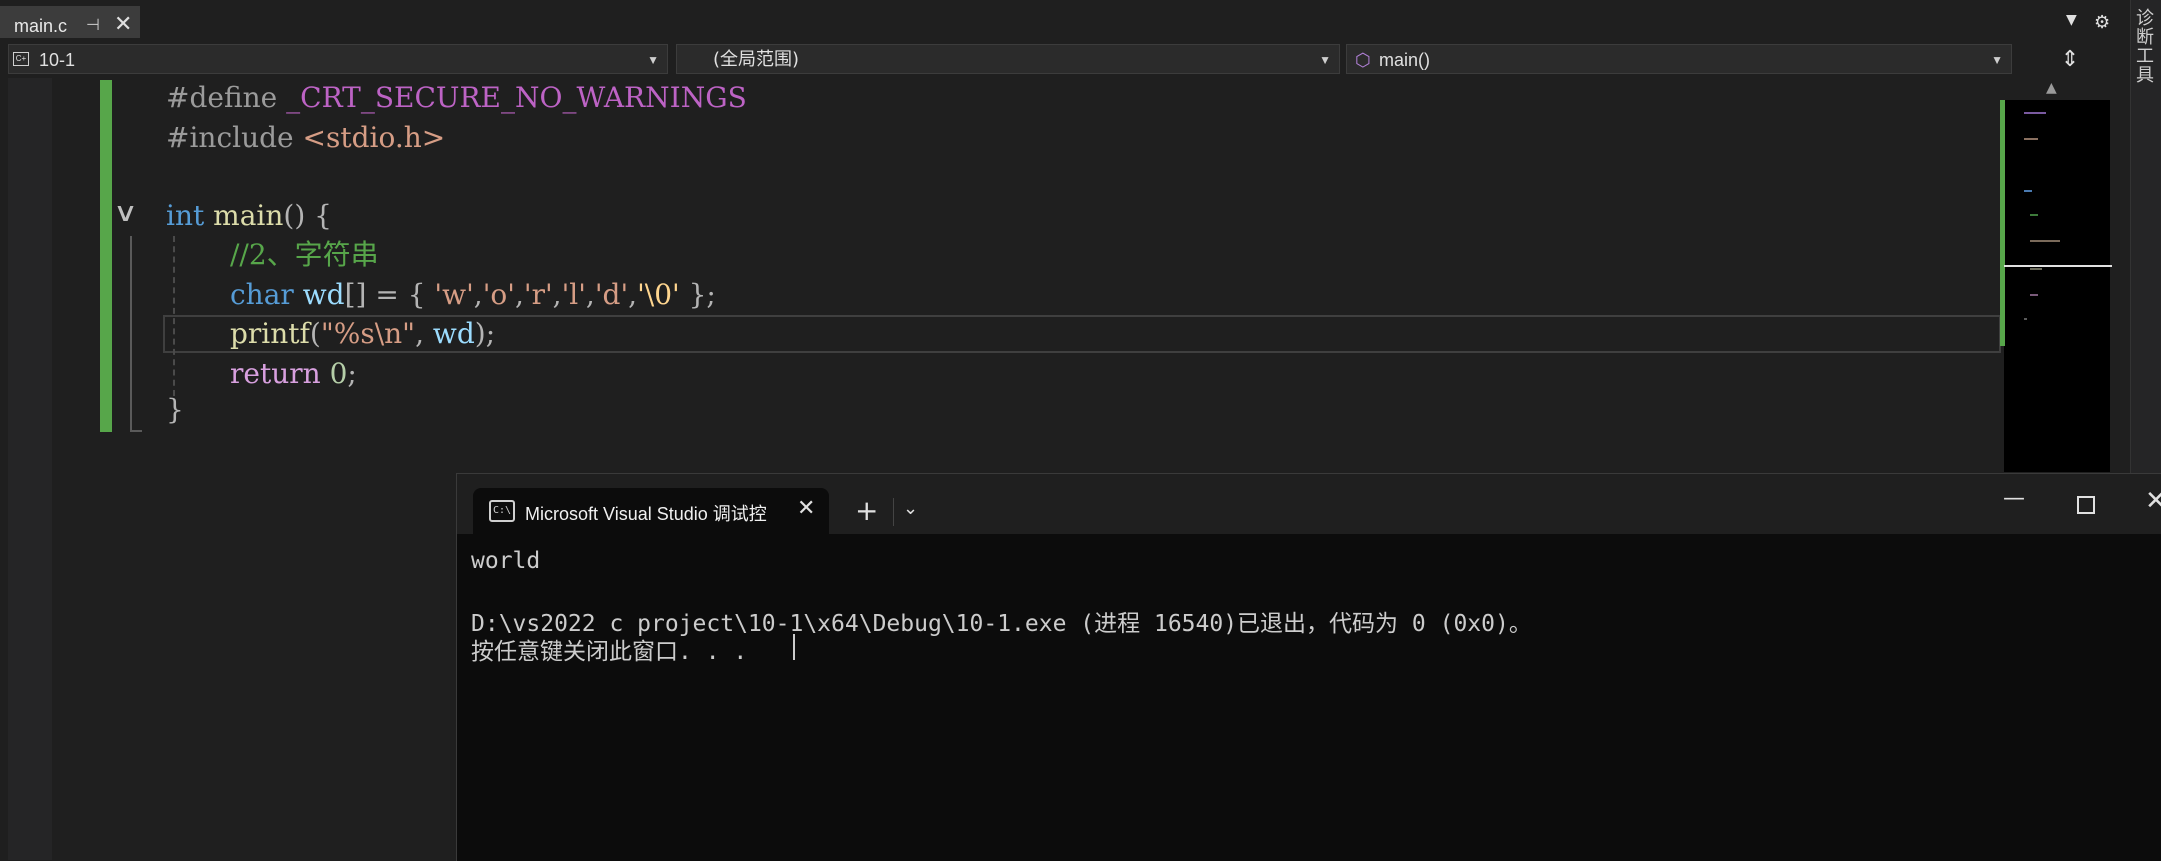  Describe the element at coordinates (70, 22) in the screenshot. I see `document-tab: main.c ⊣ ✕` at that location.